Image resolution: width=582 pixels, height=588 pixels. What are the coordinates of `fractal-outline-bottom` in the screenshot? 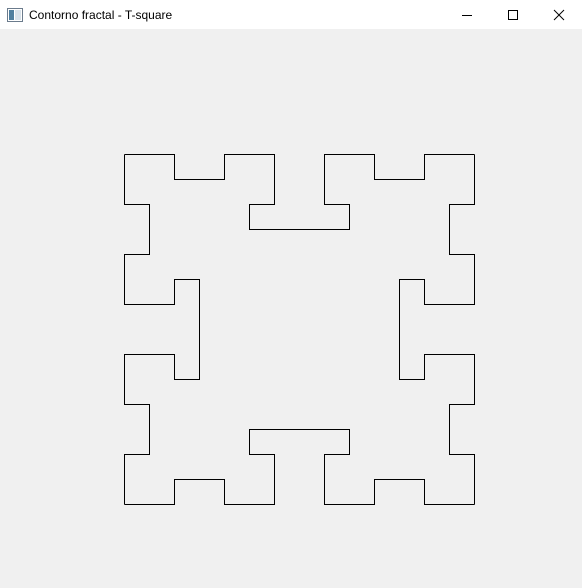 It's located at (299, 467).